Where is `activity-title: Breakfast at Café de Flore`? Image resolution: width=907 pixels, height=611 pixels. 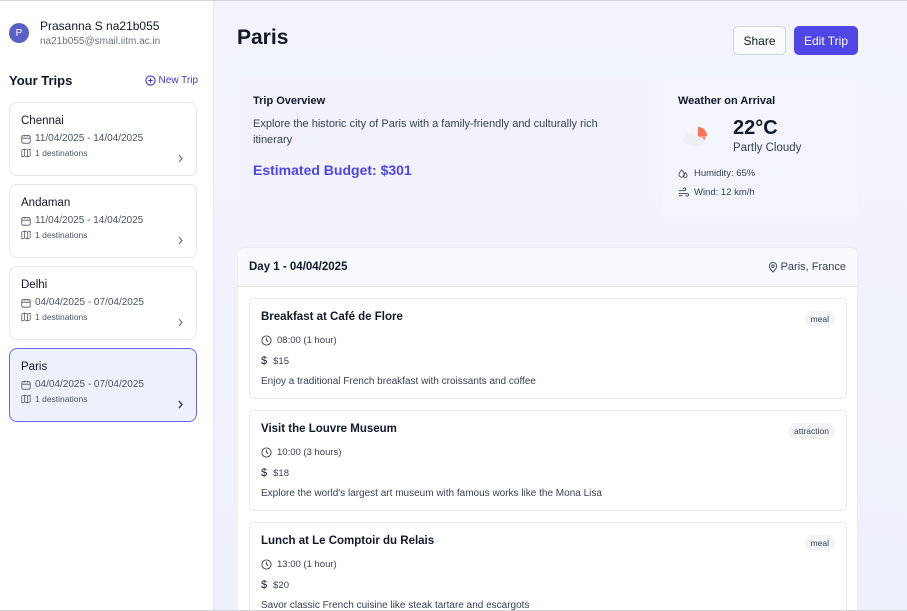
activity-title: Breakfast at Café de Flore is located at coordinates (332, 317).